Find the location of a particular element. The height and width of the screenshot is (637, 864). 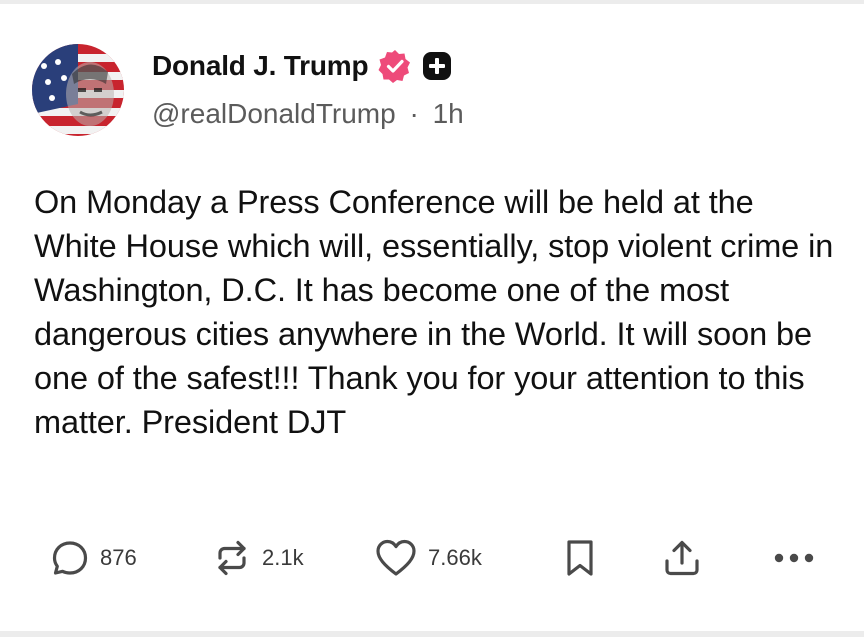

author-avatar is located at coordinates (78, 90).